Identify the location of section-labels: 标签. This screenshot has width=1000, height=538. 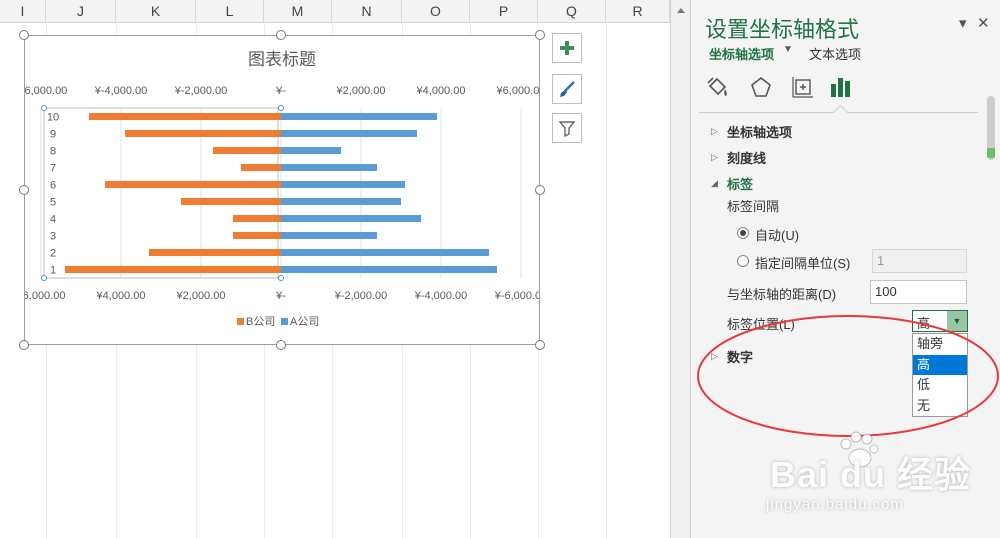
(740, 183).